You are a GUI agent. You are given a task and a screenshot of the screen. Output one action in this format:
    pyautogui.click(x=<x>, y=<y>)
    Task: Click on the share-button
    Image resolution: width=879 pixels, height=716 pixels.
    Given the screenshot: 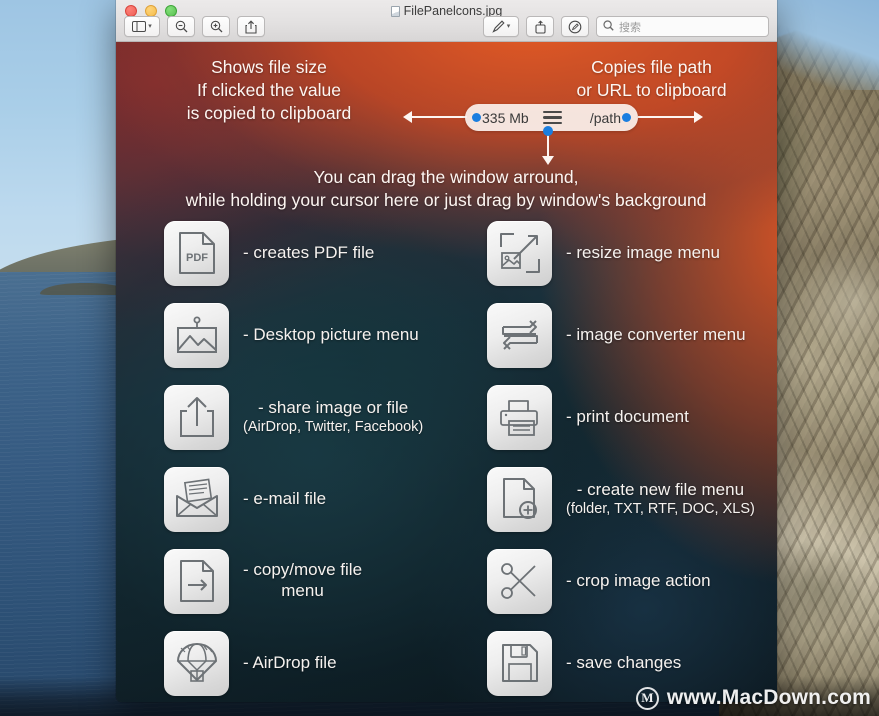 What is the action you would take?
    pyautogui.click(x=251, y=26)
    